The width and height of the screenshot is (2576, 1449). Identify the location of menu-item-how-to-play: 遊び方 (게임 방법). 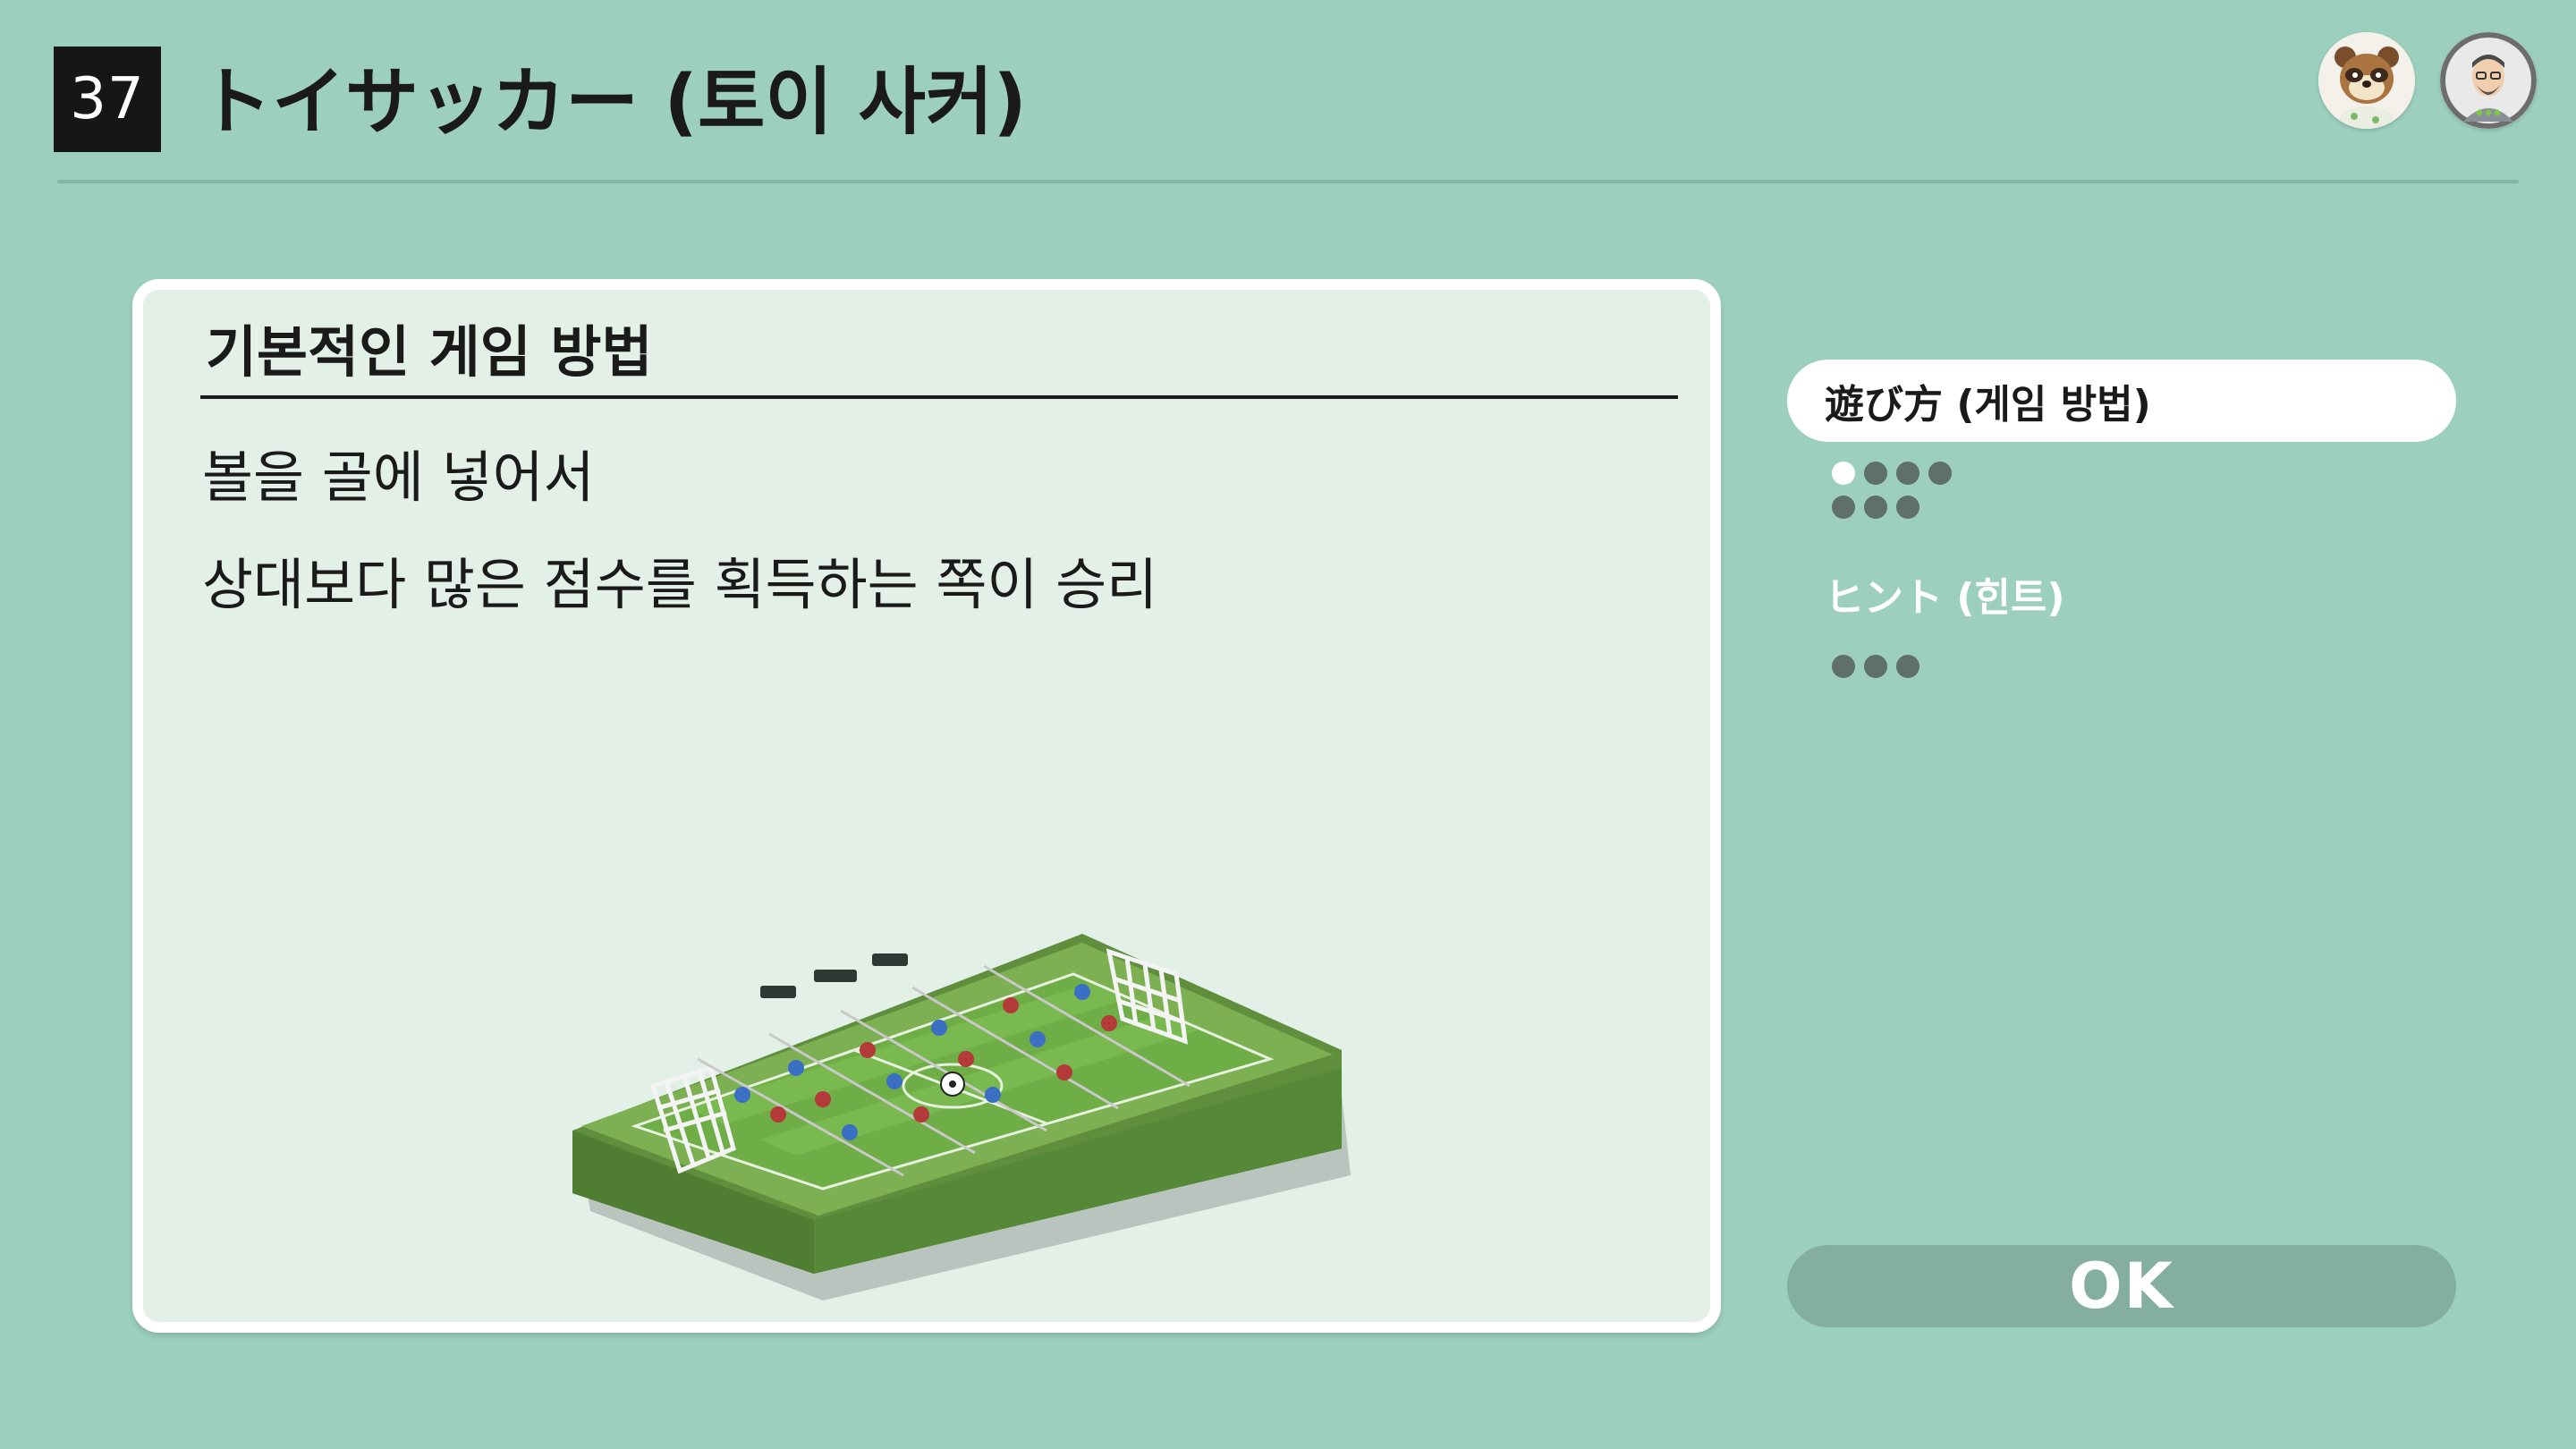
(2121, 401).